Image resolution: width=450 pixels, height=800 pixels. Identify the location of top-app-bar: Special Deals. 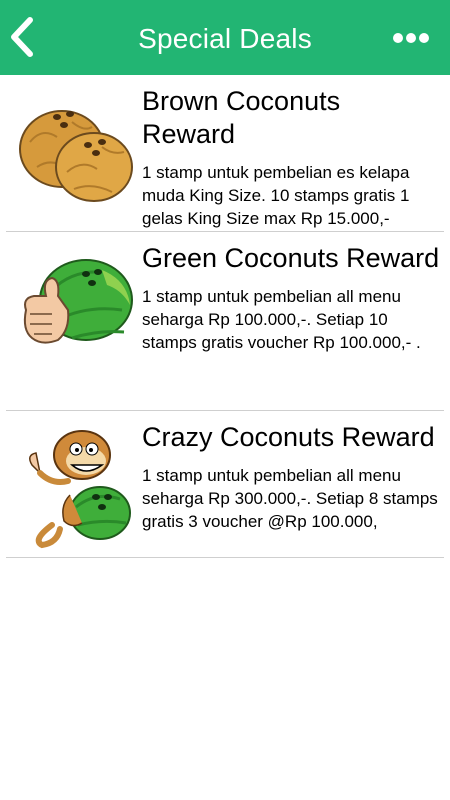
(225, 37).